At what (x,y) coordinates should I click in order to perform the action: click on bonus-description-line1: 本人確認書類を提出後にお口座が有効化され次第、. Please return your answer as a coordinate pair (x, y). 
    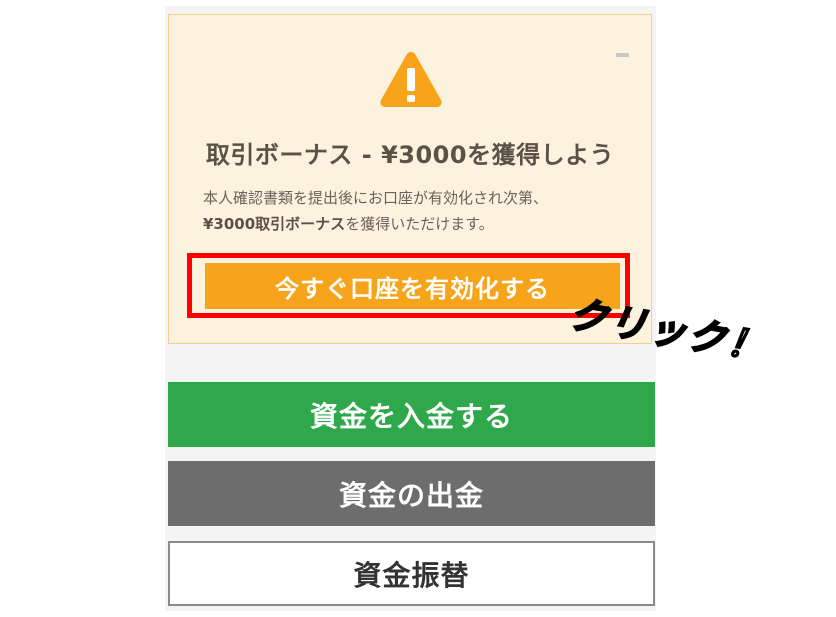
    Looking at the image, I should click on (376, 198).